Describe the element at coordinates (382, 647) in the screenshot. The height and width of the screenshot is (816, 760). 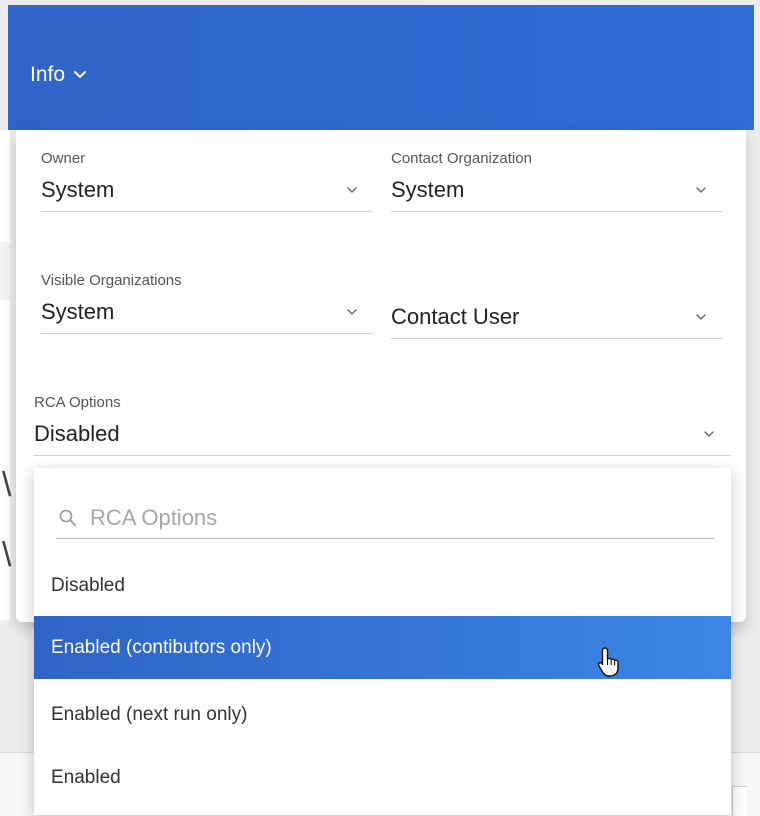
I see `dropdown-option-enabled-contributors: Enabled (contibutors only)` at that location.